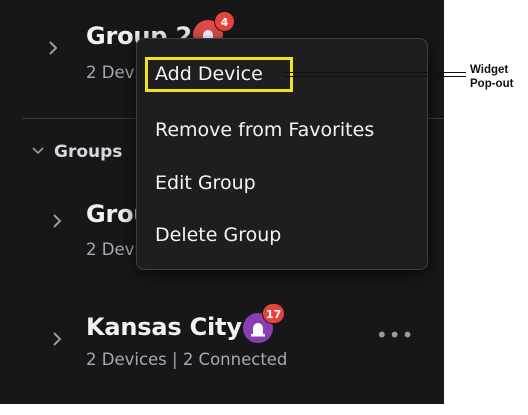  Describe the element at coordinates (164, 327) in the screenshot. I see `group-title-kansas-city: Kansas City` at that location.